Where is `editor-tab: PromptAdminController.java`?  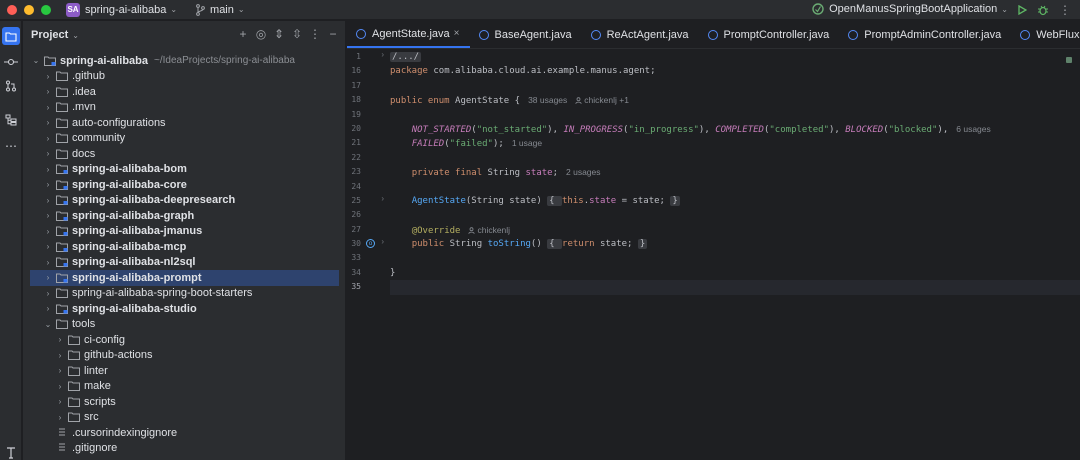 editor-tab: PromptAdminController.java is located at coordinates (925, 34).